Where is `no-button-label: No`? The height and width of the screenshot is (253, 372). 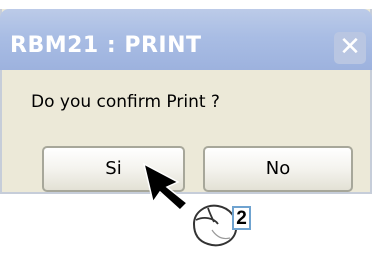 no-button-label: No is located at coordinates (278, 168).